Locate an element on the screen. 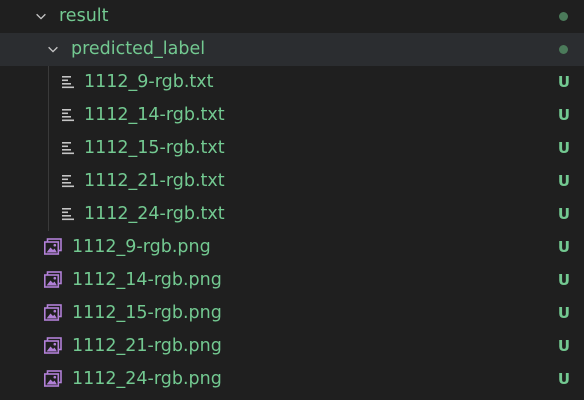 The image size is (584, 400). tree-file-txt-1: 1112_9-rgb.txt U is located at coordinates (292, 82).